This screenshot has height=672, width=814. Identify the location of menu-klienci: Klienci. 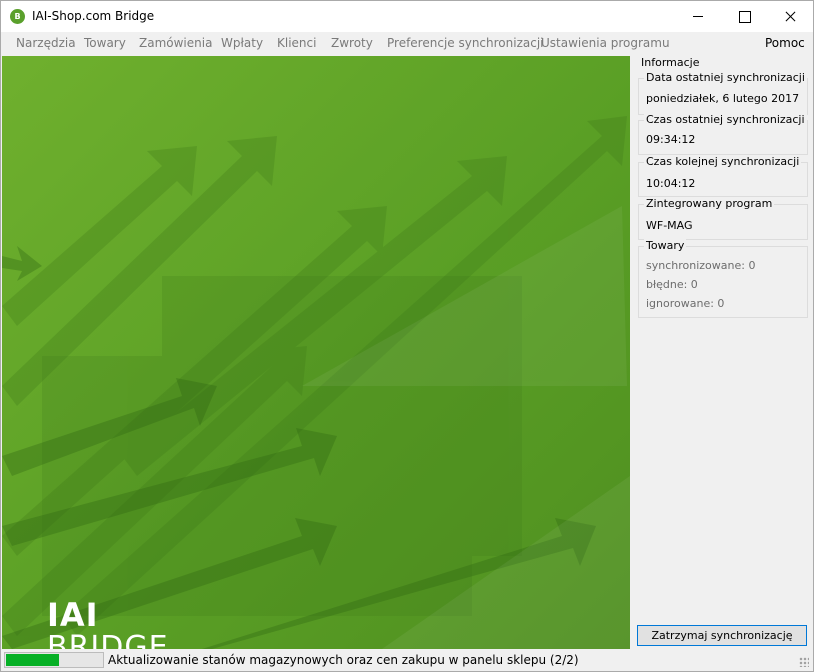
(296, 43).